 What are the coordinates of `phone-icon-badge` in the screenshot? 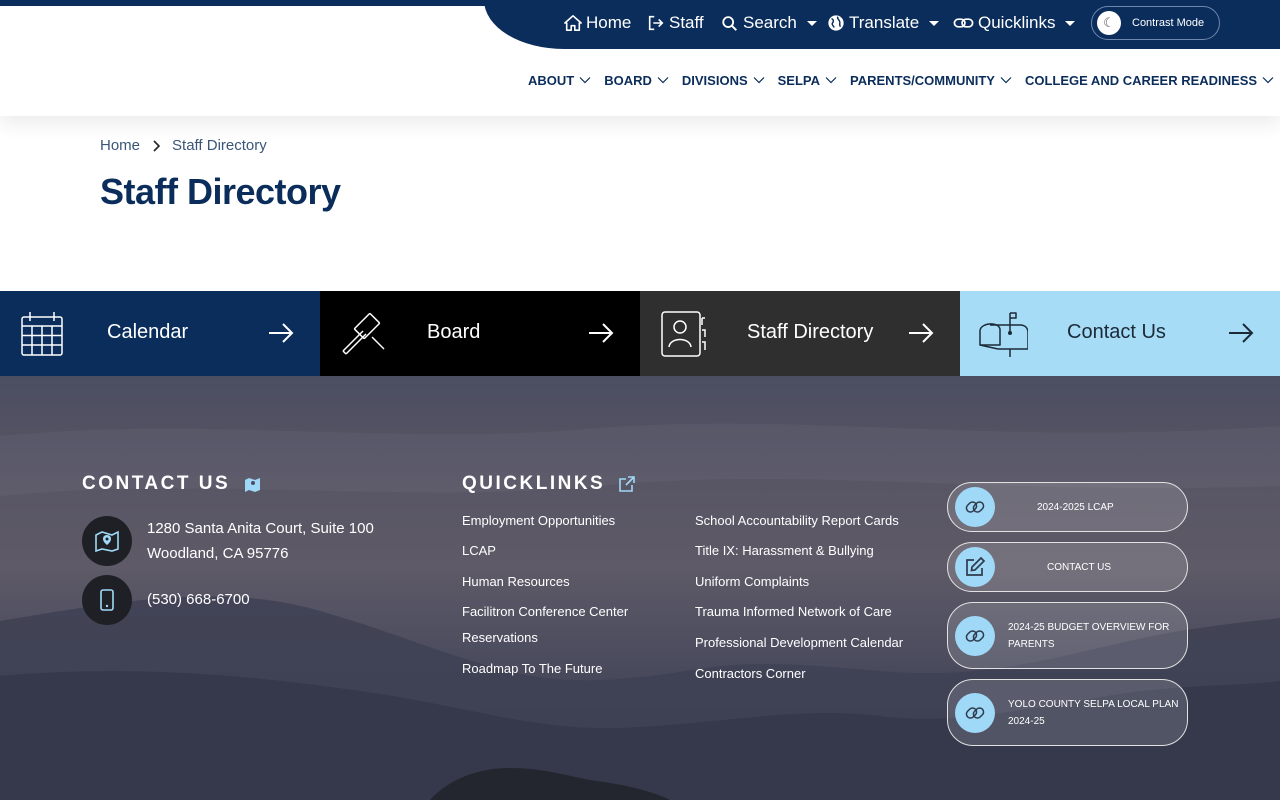 It's located at (107, 600).